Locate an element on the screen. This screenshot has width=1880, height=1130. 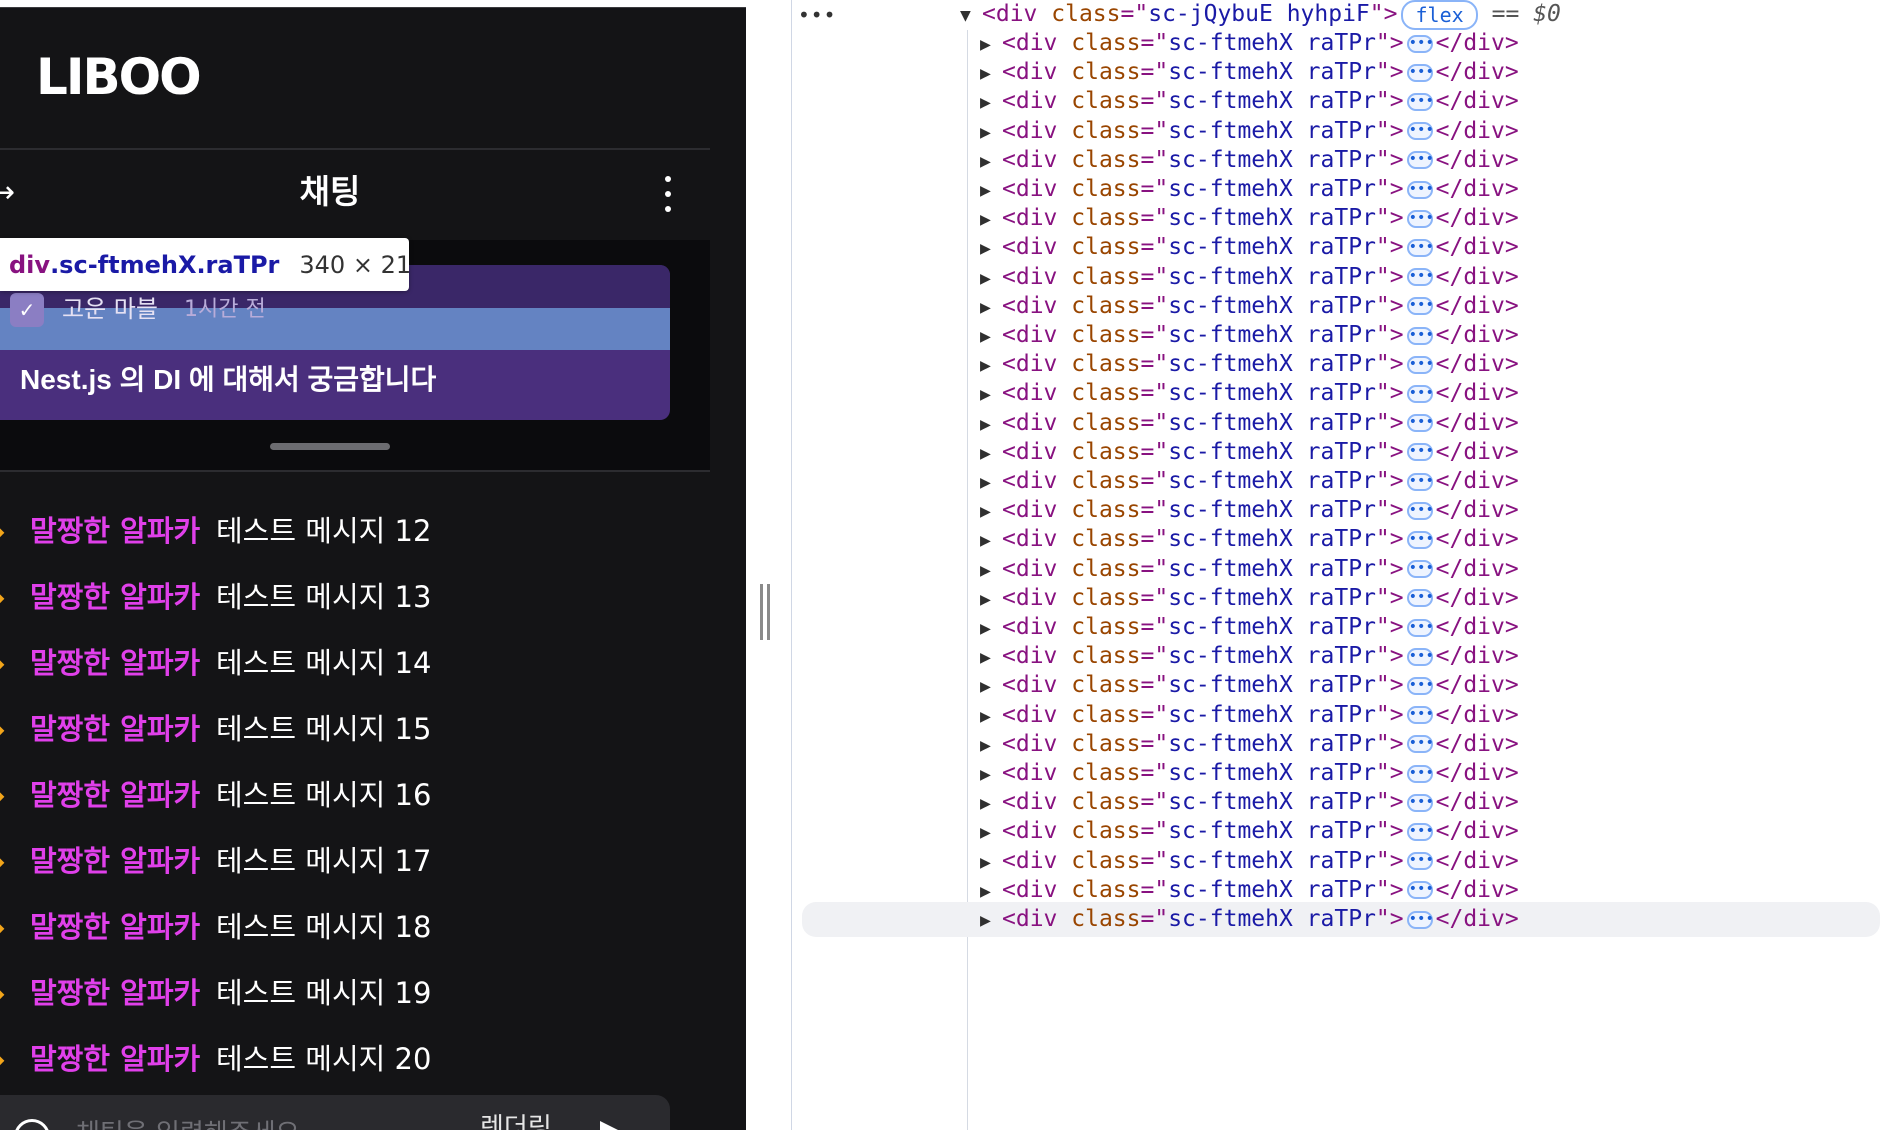
message-text: 테스트 메시지 14 is located at coordinates (324, 663).